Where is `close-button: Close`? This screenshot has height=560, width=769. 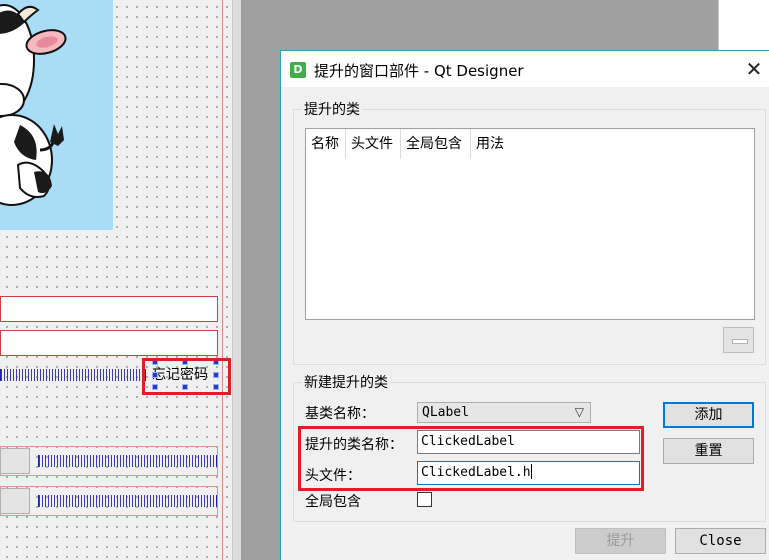 close-button: Close is located at coordinates (720, 541).